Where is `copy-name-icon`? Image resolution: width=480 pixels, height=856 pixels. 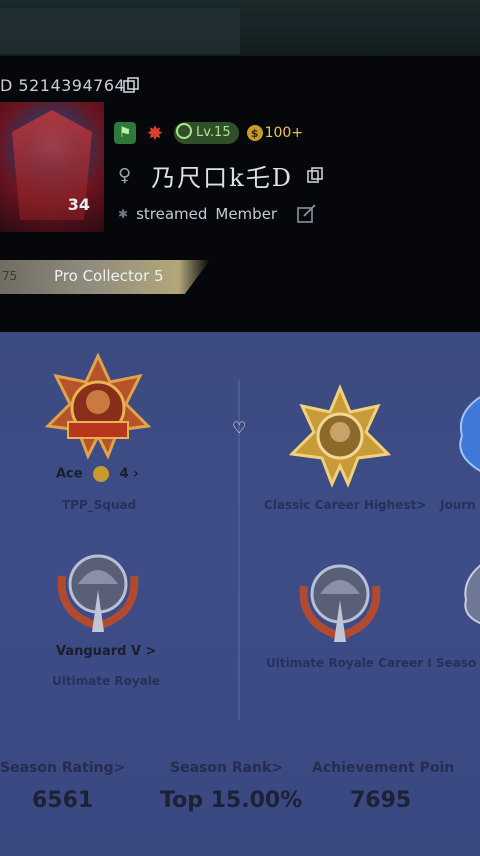
copy-name-icon is located at coordinates (315, 175).